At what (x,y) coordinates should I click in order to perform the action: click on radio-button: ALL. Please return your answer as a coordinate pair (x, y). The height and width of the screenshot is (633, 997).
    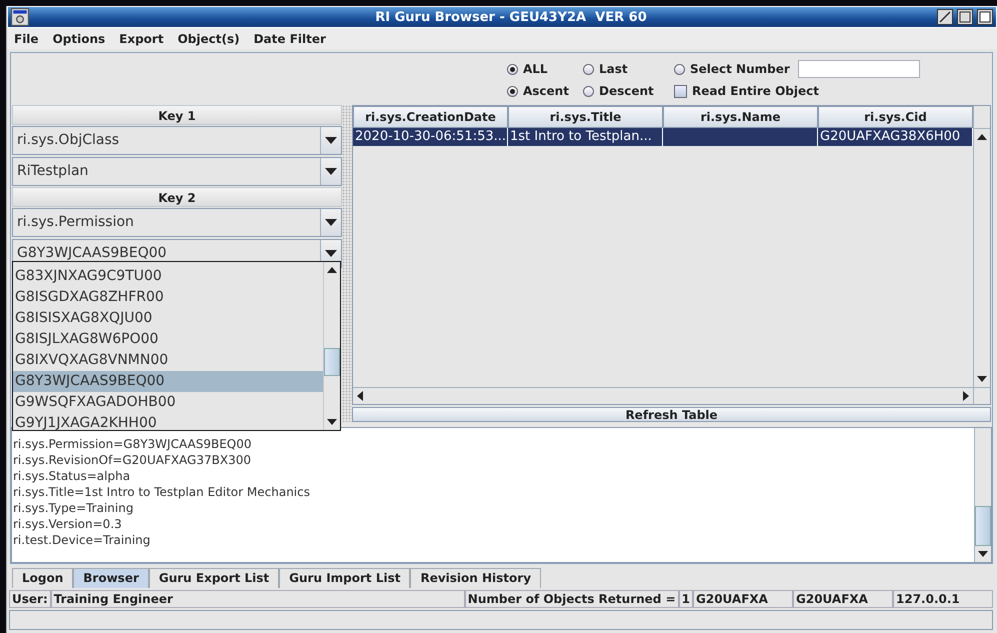
    Looking at the image, I should click on (545, 69).